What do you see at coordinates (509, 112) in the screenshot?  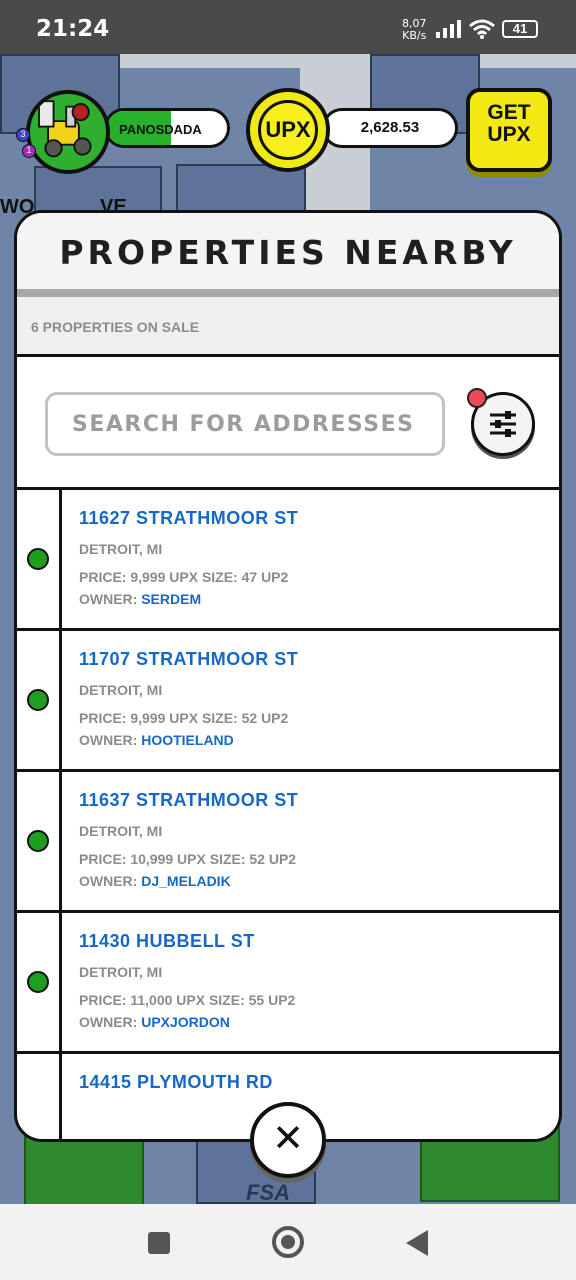 I see `get-upx-label: GET` at bounding box center [509, 112].